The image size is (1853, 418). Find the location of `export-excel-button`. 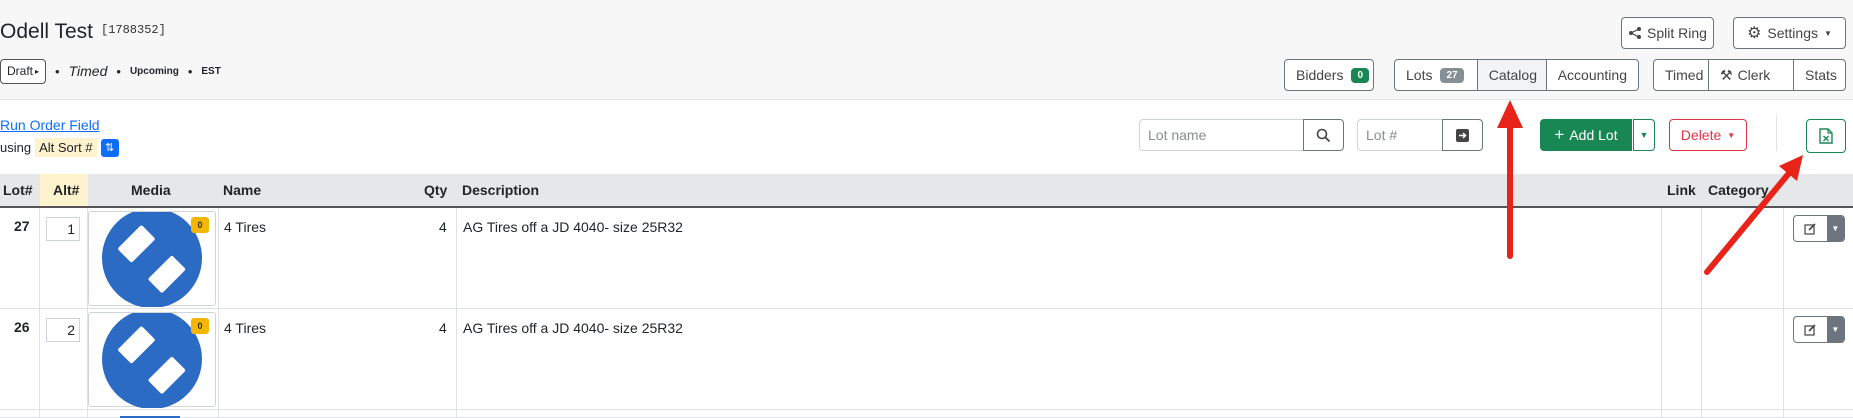

export-excel-button is located at coordinates (1826, 136).